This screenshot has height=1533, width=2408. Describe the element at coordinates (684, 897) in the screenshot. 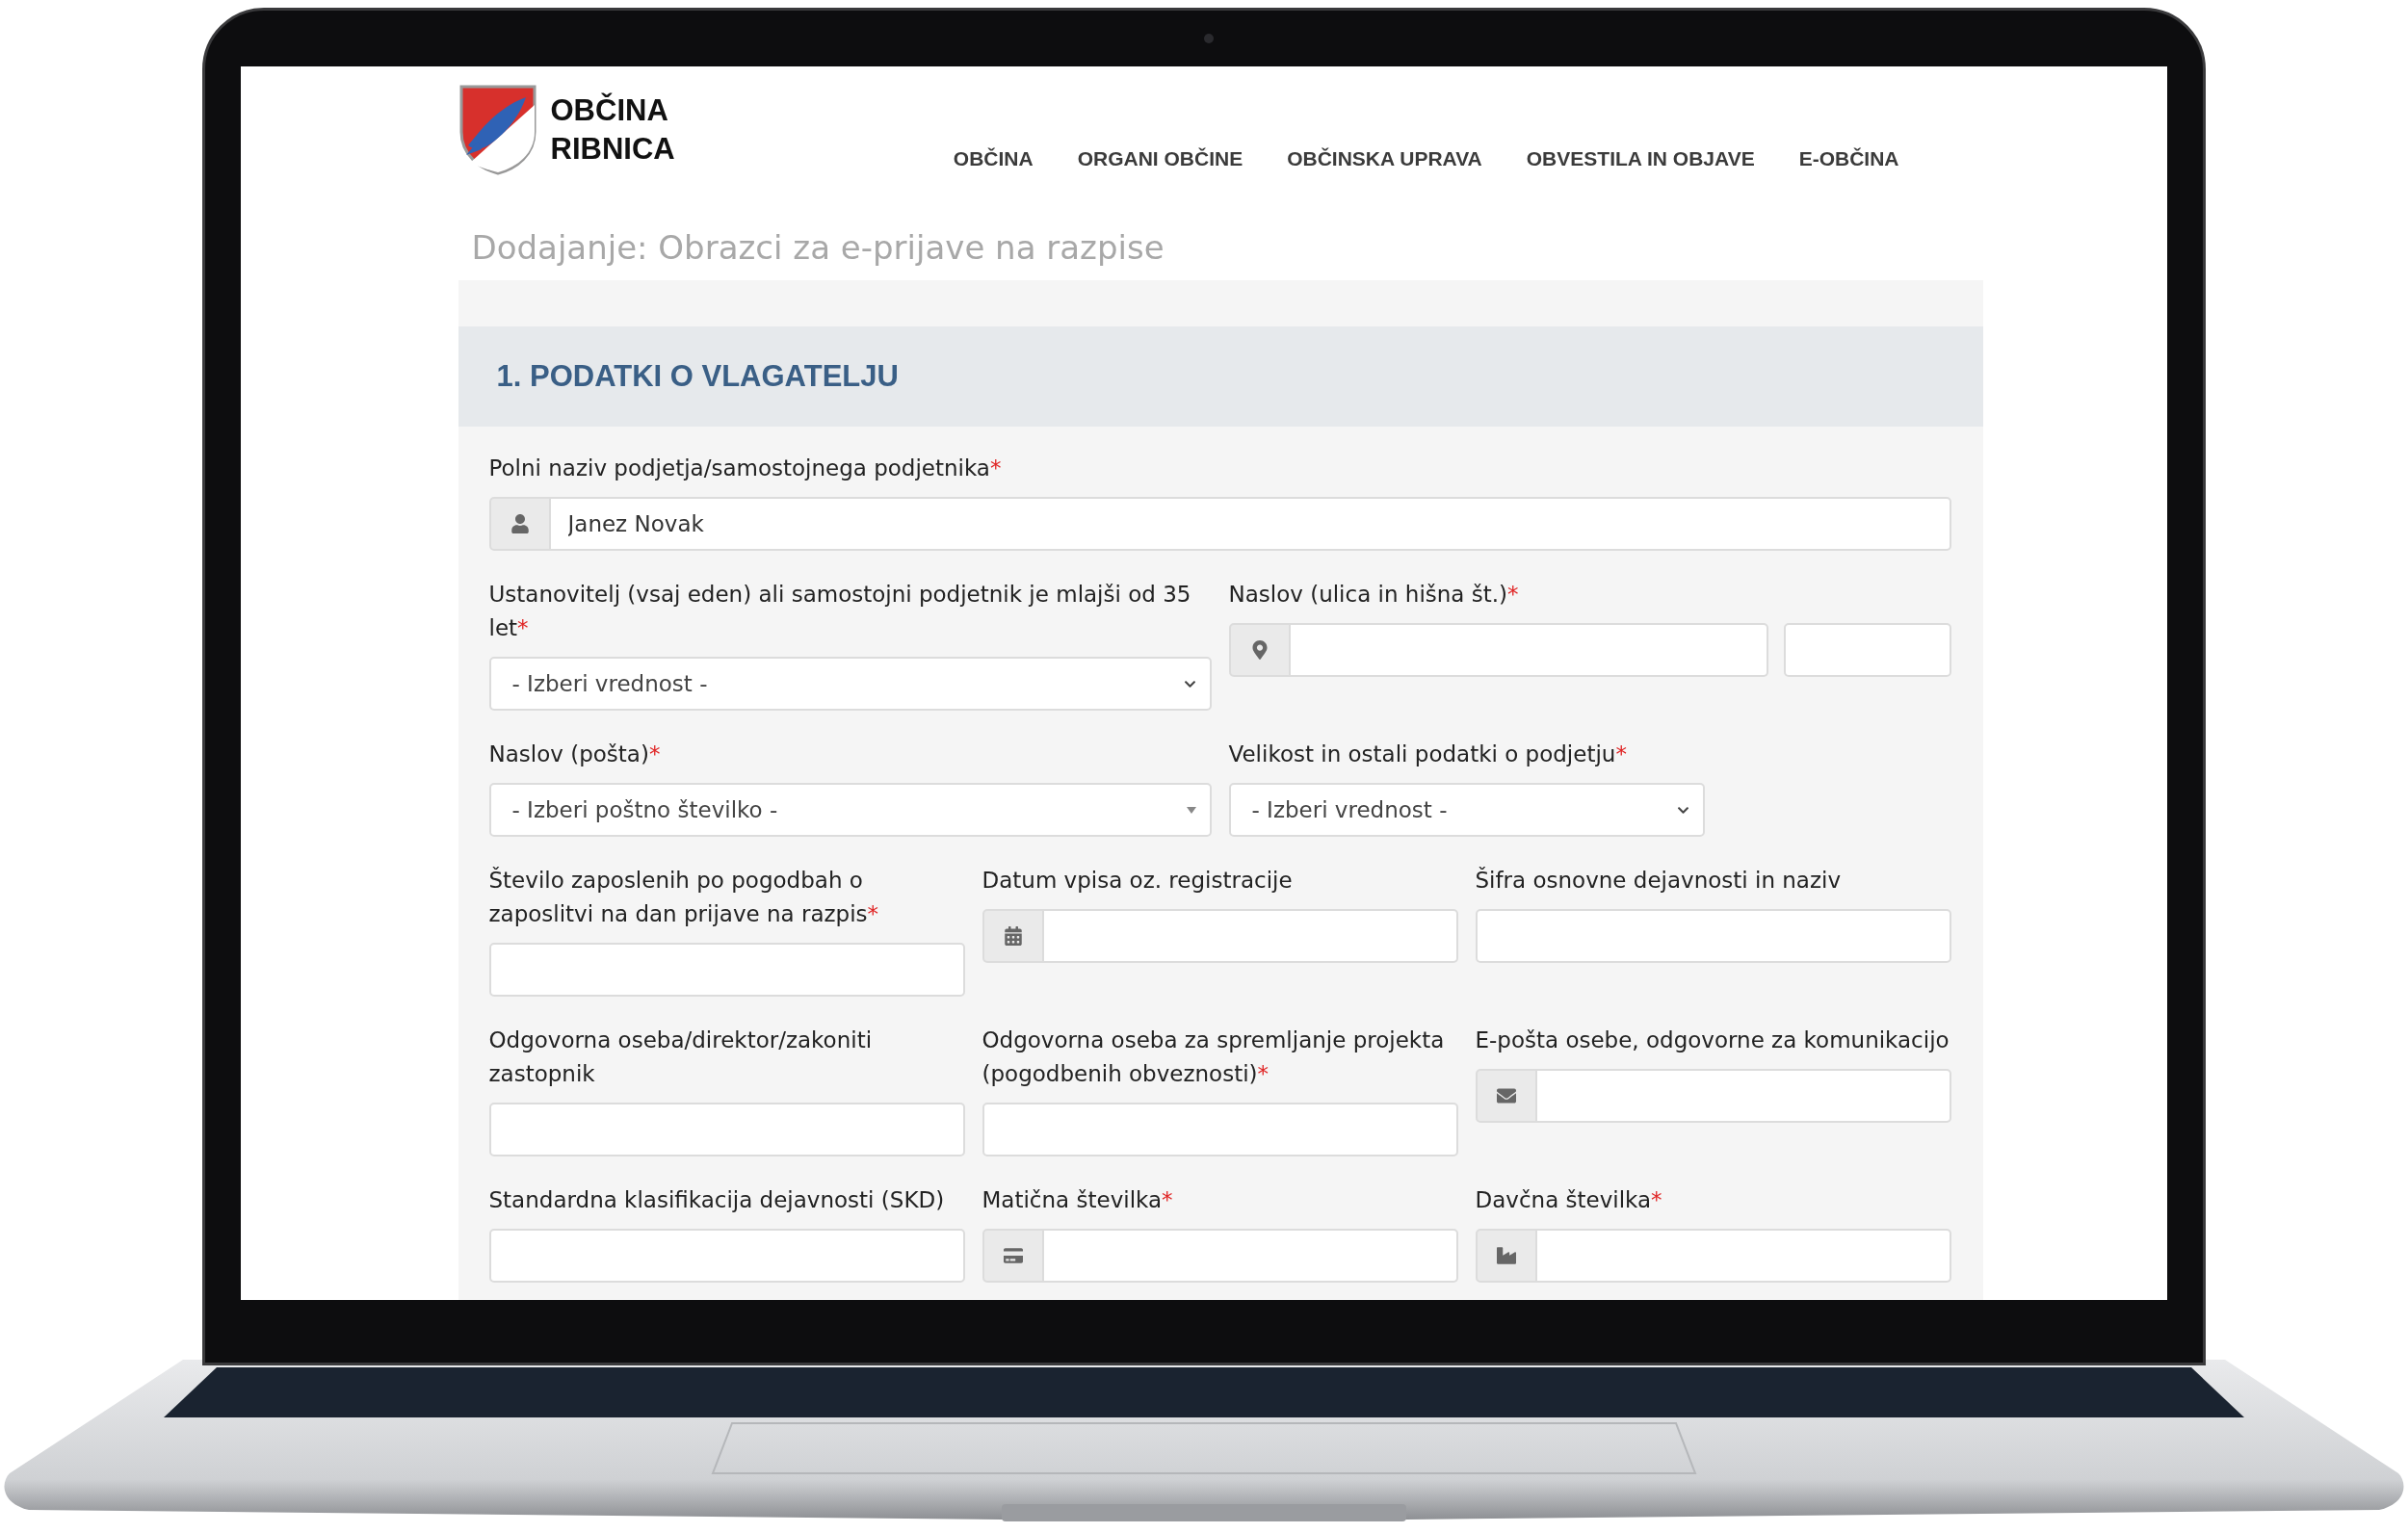

I see `field-label: Število zaposlenih po pogodbah o zaposlitvi na dan prijave na razpis*` at that location.